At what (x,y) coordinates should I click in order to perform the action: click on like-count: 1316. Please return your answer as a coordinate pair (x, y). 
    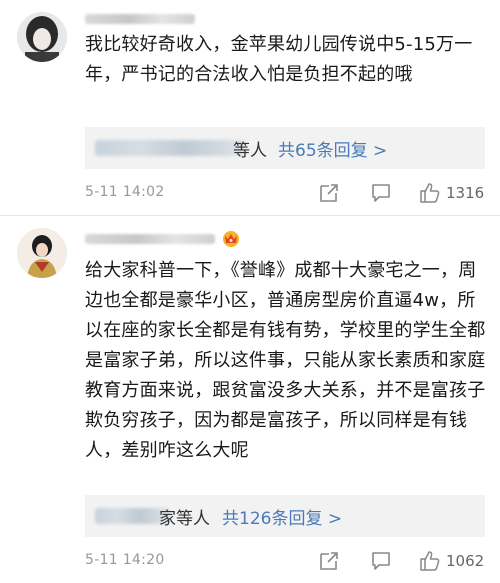
    Looking at the image, I should click on (465, 193).